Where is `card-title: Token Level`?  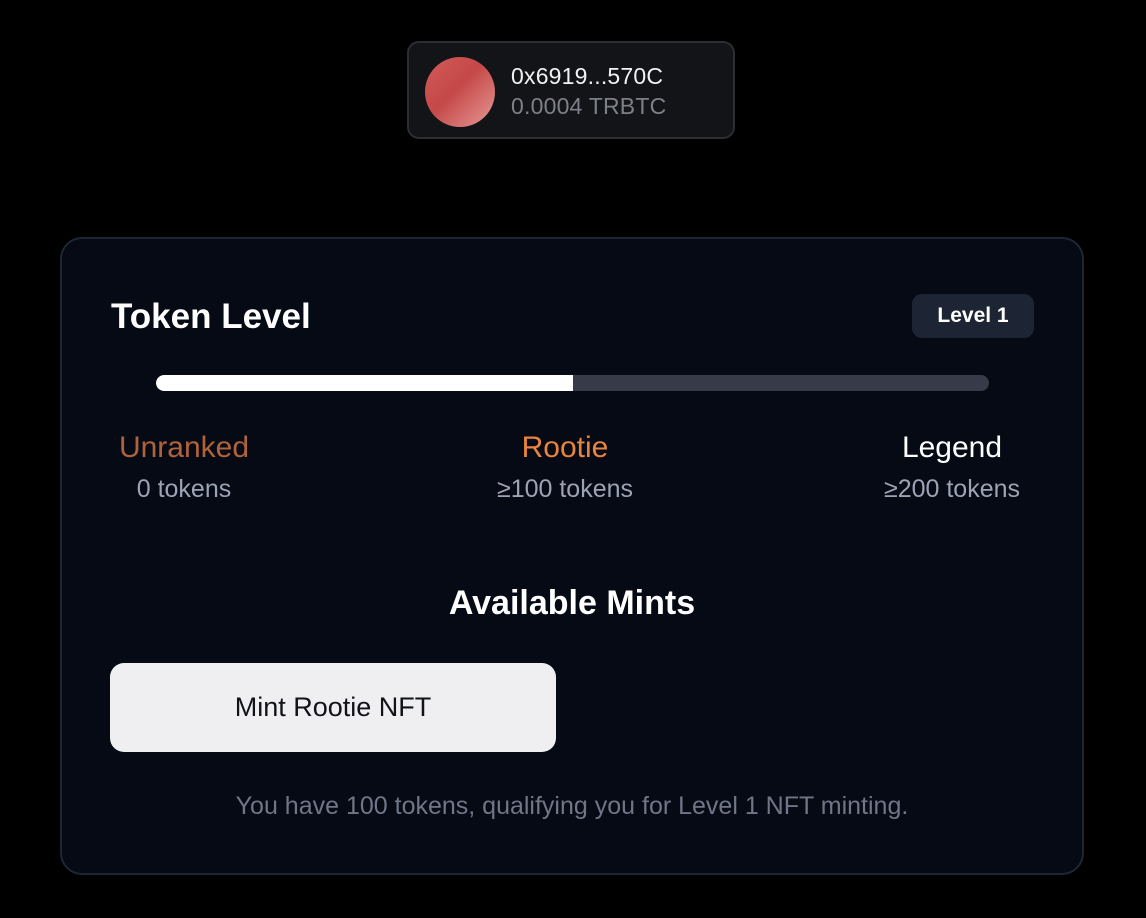
card-title: Token Level is located at coordinates (211, 316).